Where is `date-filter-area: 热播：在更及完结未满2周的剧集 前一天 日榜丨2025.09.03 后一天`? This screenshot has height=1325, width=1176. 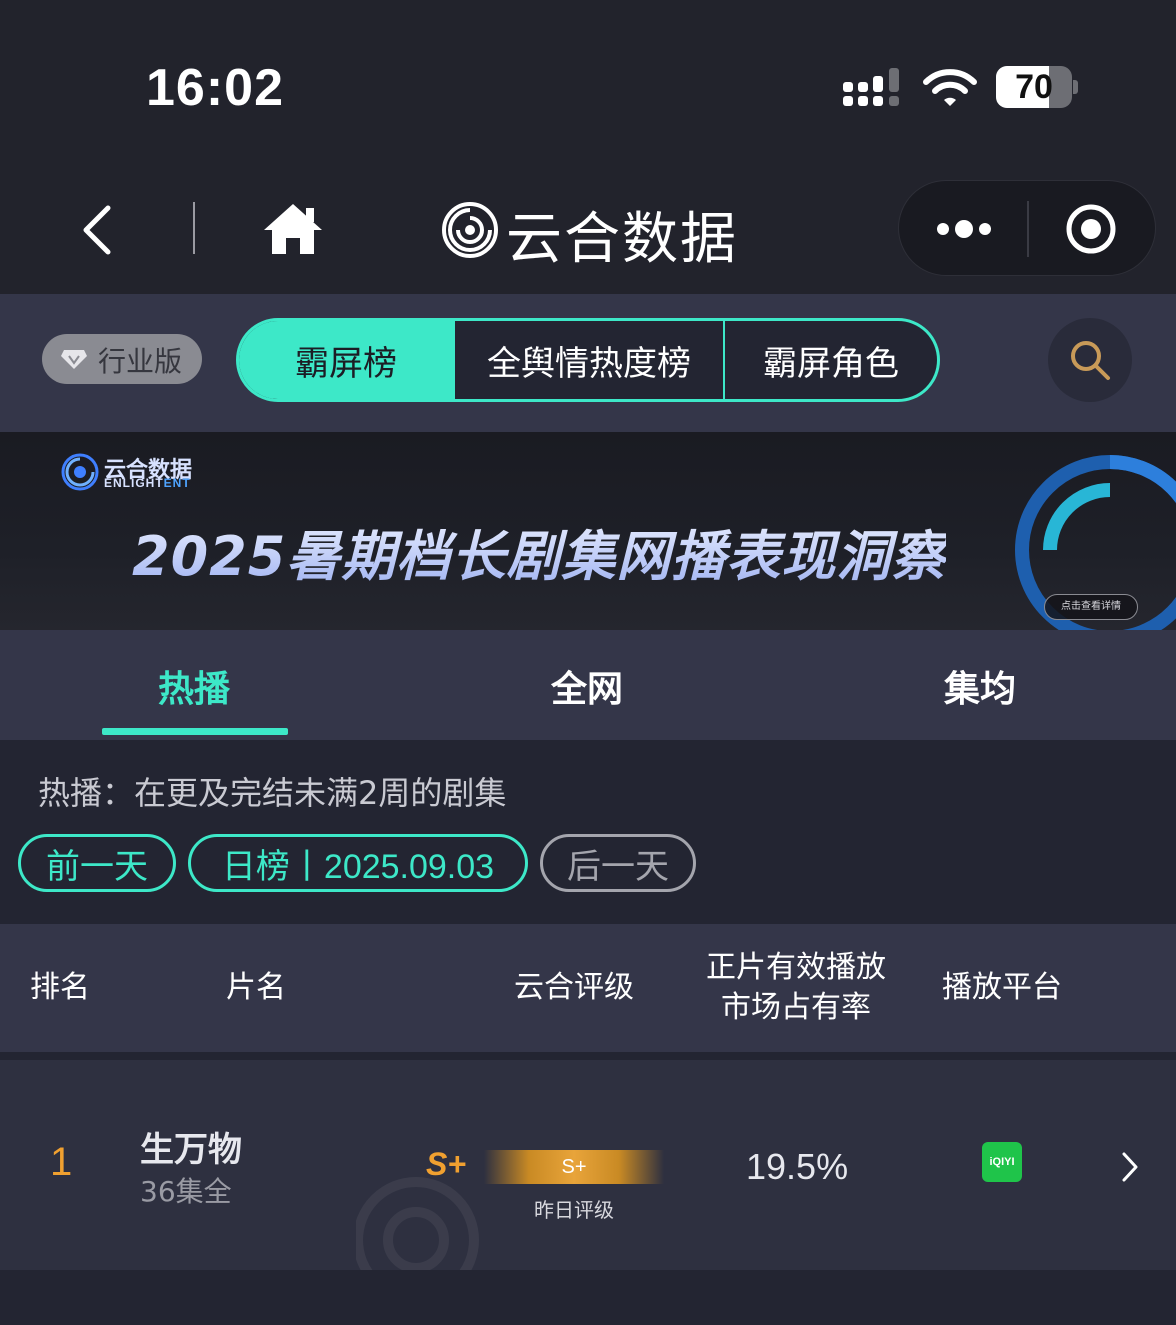
date-filter-area: 热播：在更及完结未满2周的剧集 前一天 日榜丨2025.09.03 后一天 is located at coordinates (588, 832).